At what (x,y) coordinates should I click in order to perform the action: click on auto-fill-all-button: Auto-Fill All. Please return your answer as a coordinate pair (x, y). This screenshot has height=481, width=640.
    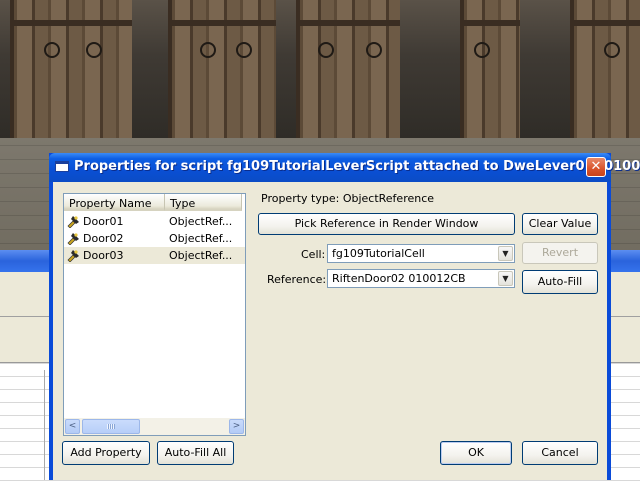
    Looking at the image, I should click on (195, 453).